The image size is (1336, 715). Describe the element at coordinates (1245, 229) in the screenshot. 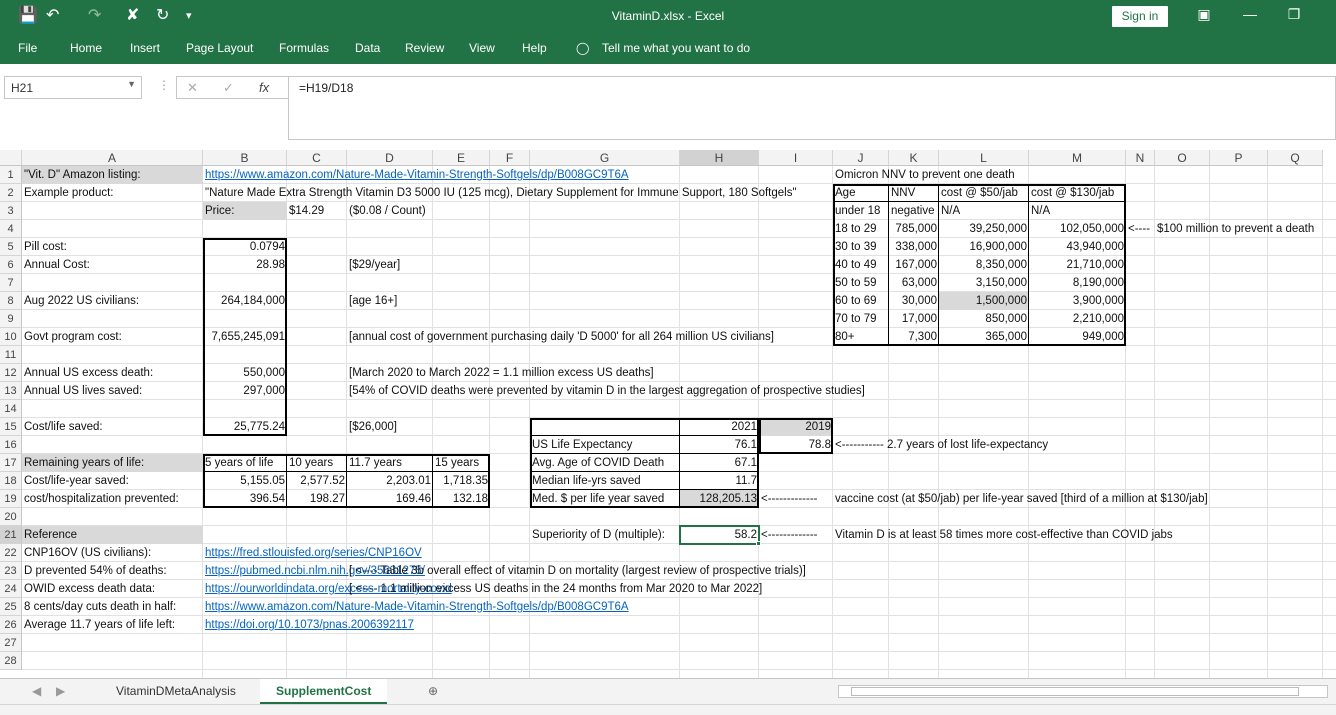

I see `cell-o4: $100 million to prevent a death` at that location.